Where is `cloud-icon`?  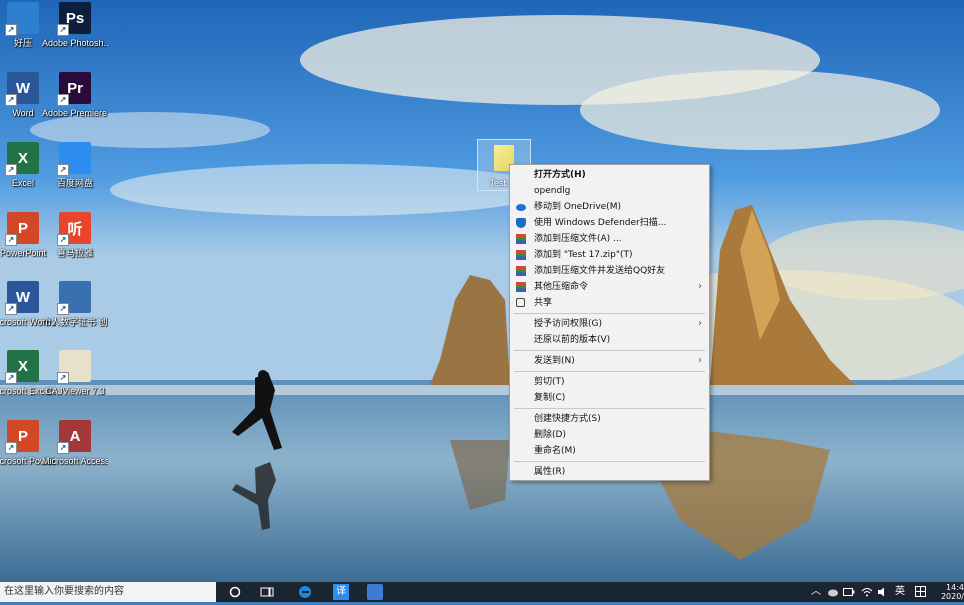 cloud-icon is located at coordinates (833, 593).